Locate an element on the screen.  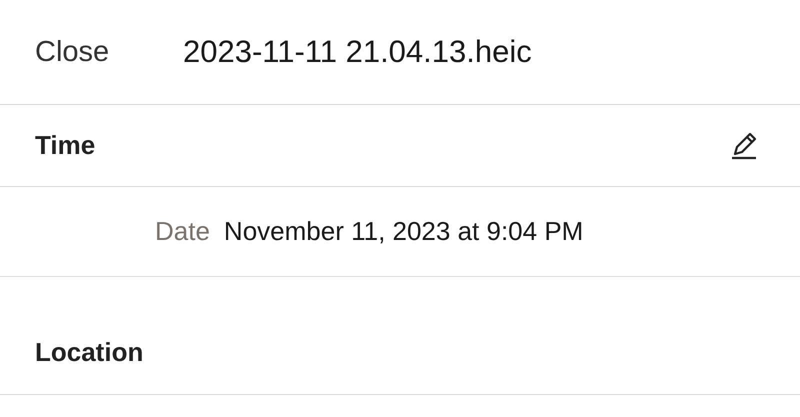
field-value: November 11, 2023 at 9:04 PM is located at coordinates (404, 231).